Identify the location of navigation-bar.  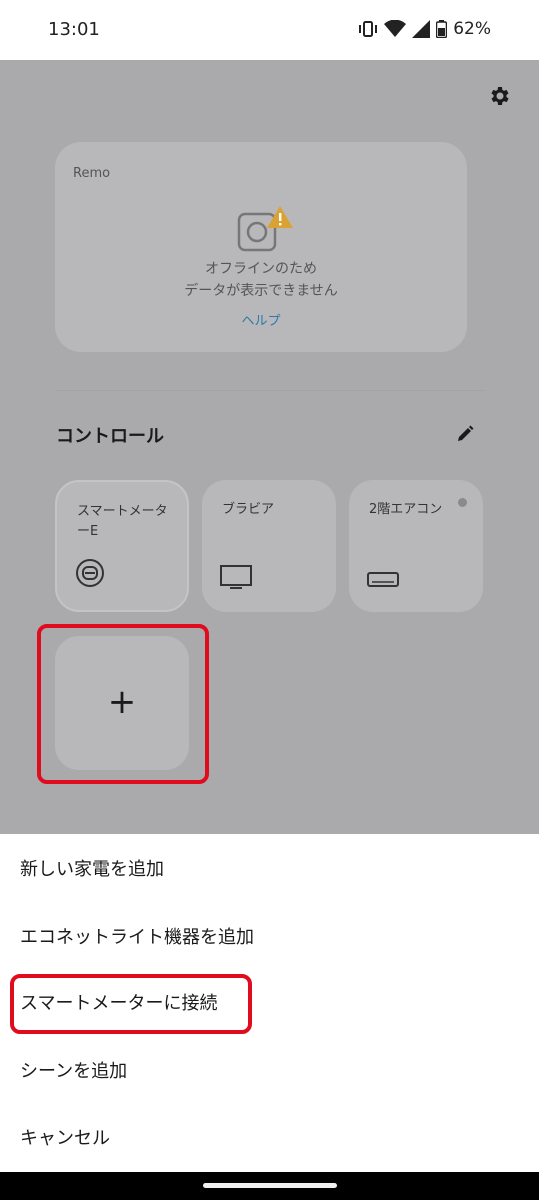
(269, 1186).